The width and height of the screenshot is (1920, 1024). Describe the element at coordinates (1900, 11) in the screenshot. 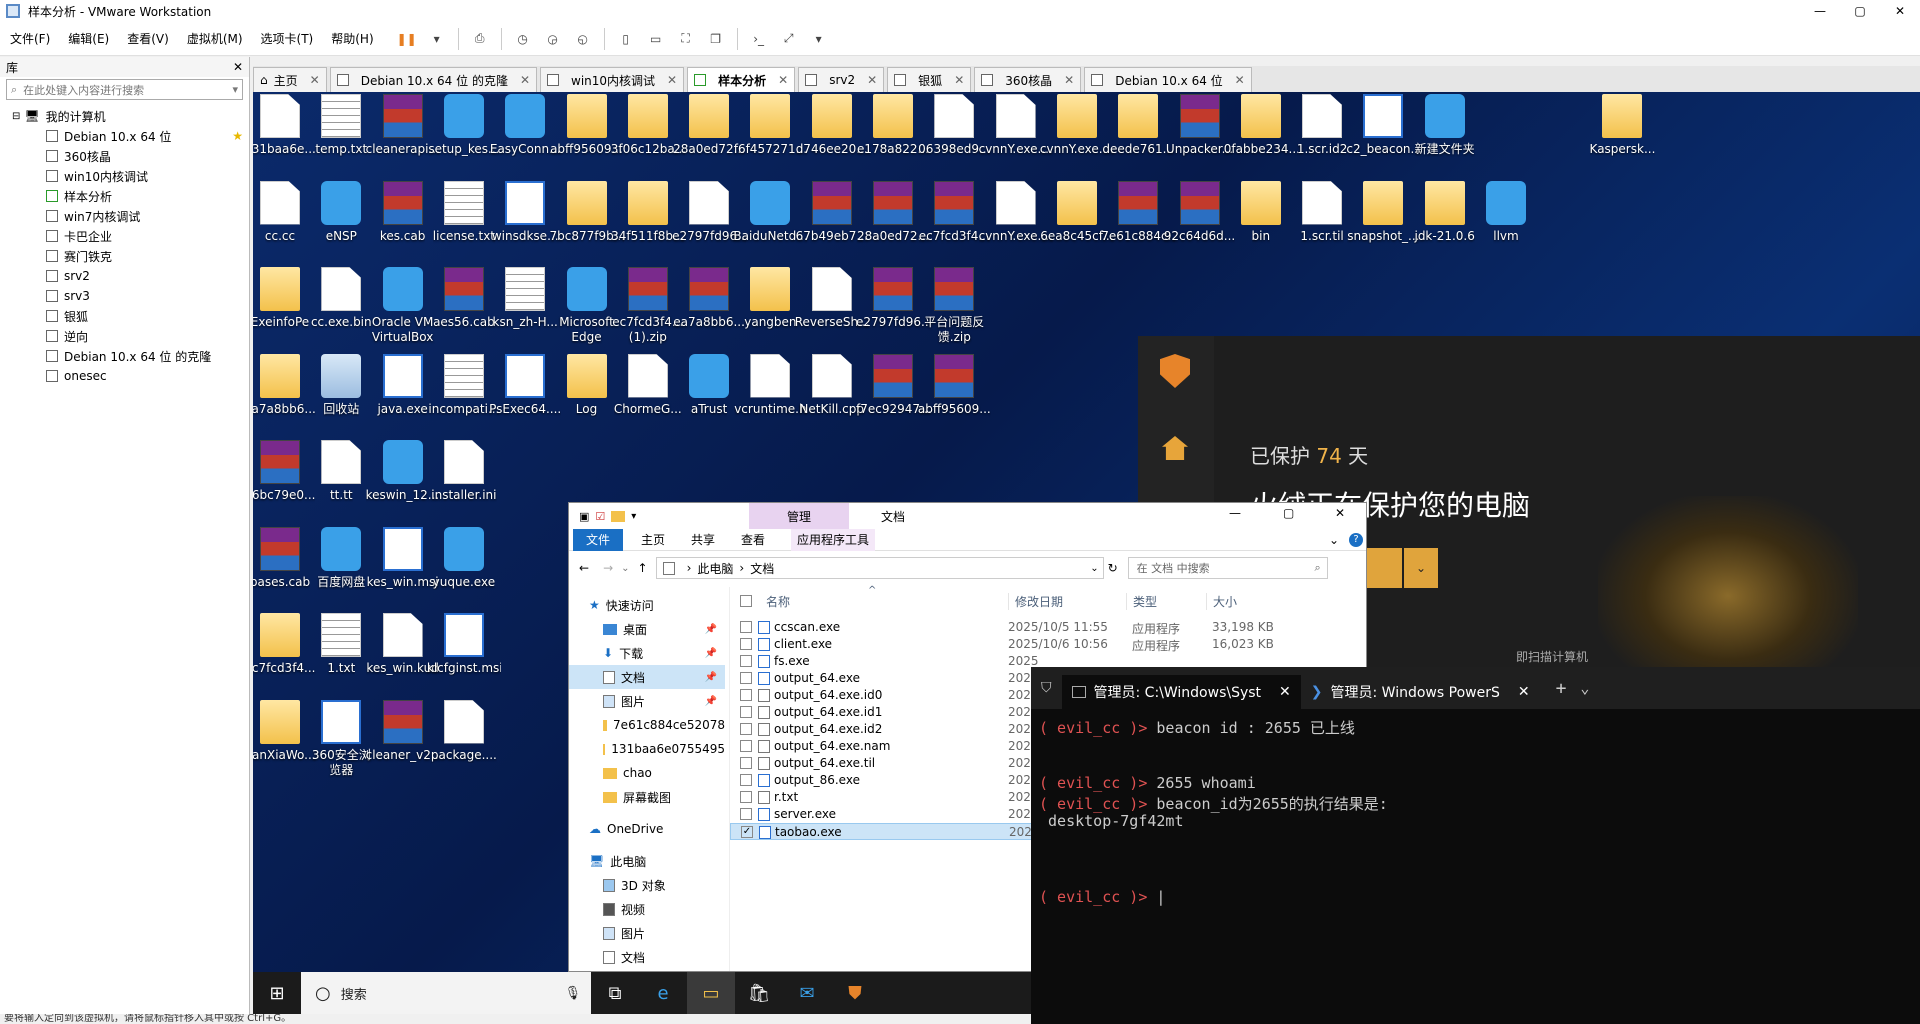

I see `close-icon: ✕` at that location.